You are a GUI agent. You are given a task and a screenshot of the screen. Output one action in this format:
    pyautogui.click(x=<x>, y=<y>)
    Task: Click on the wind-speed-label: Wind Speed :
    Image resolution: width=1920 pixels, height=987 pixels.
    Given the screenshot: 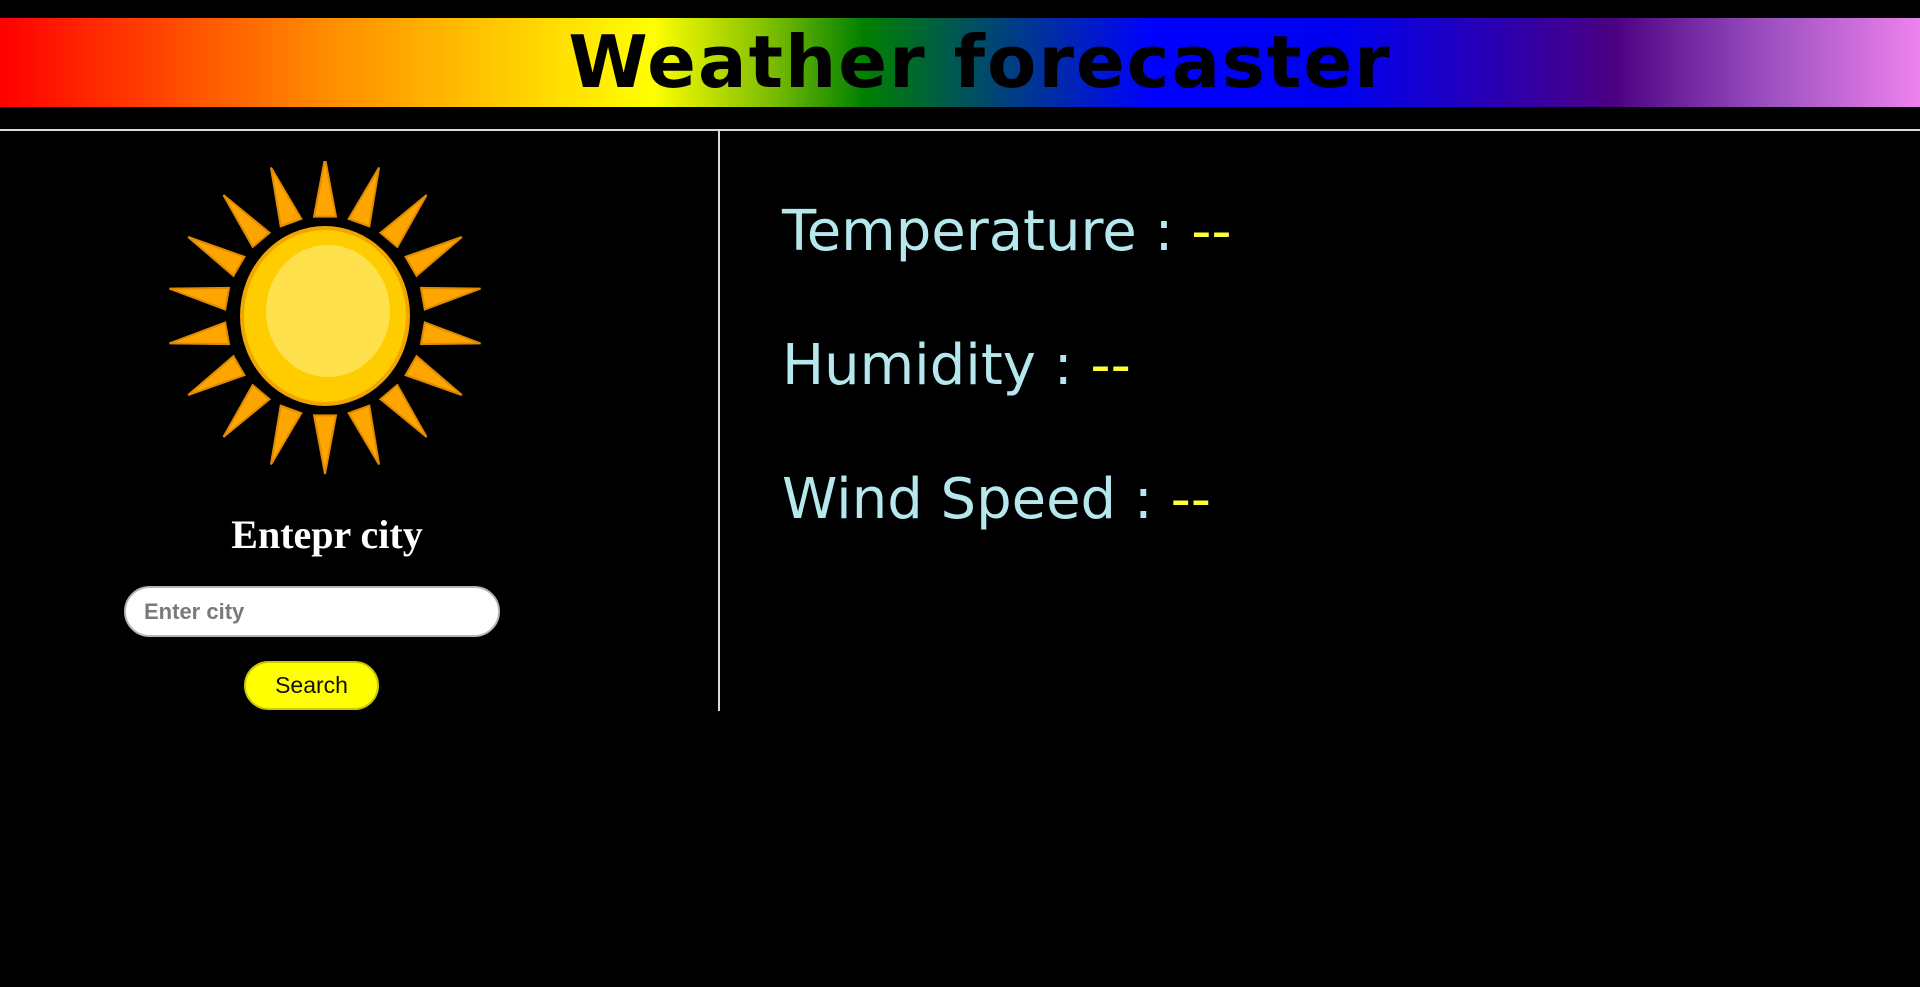 What is the action you would take?
    pyautogui.click(x=967, y=499)
    